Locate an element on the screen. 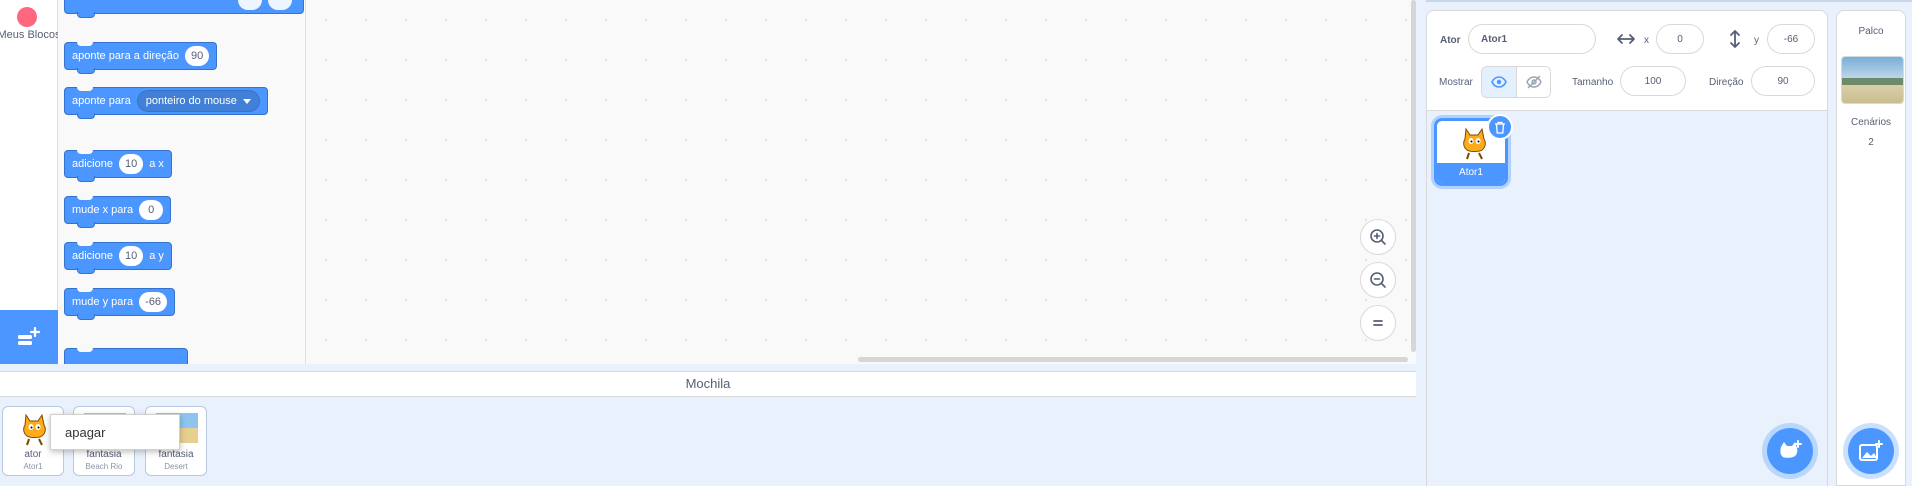 This screenshot has height=486, width=1912. category-menu: Meus Blocos is located at coordinates (30, 182).